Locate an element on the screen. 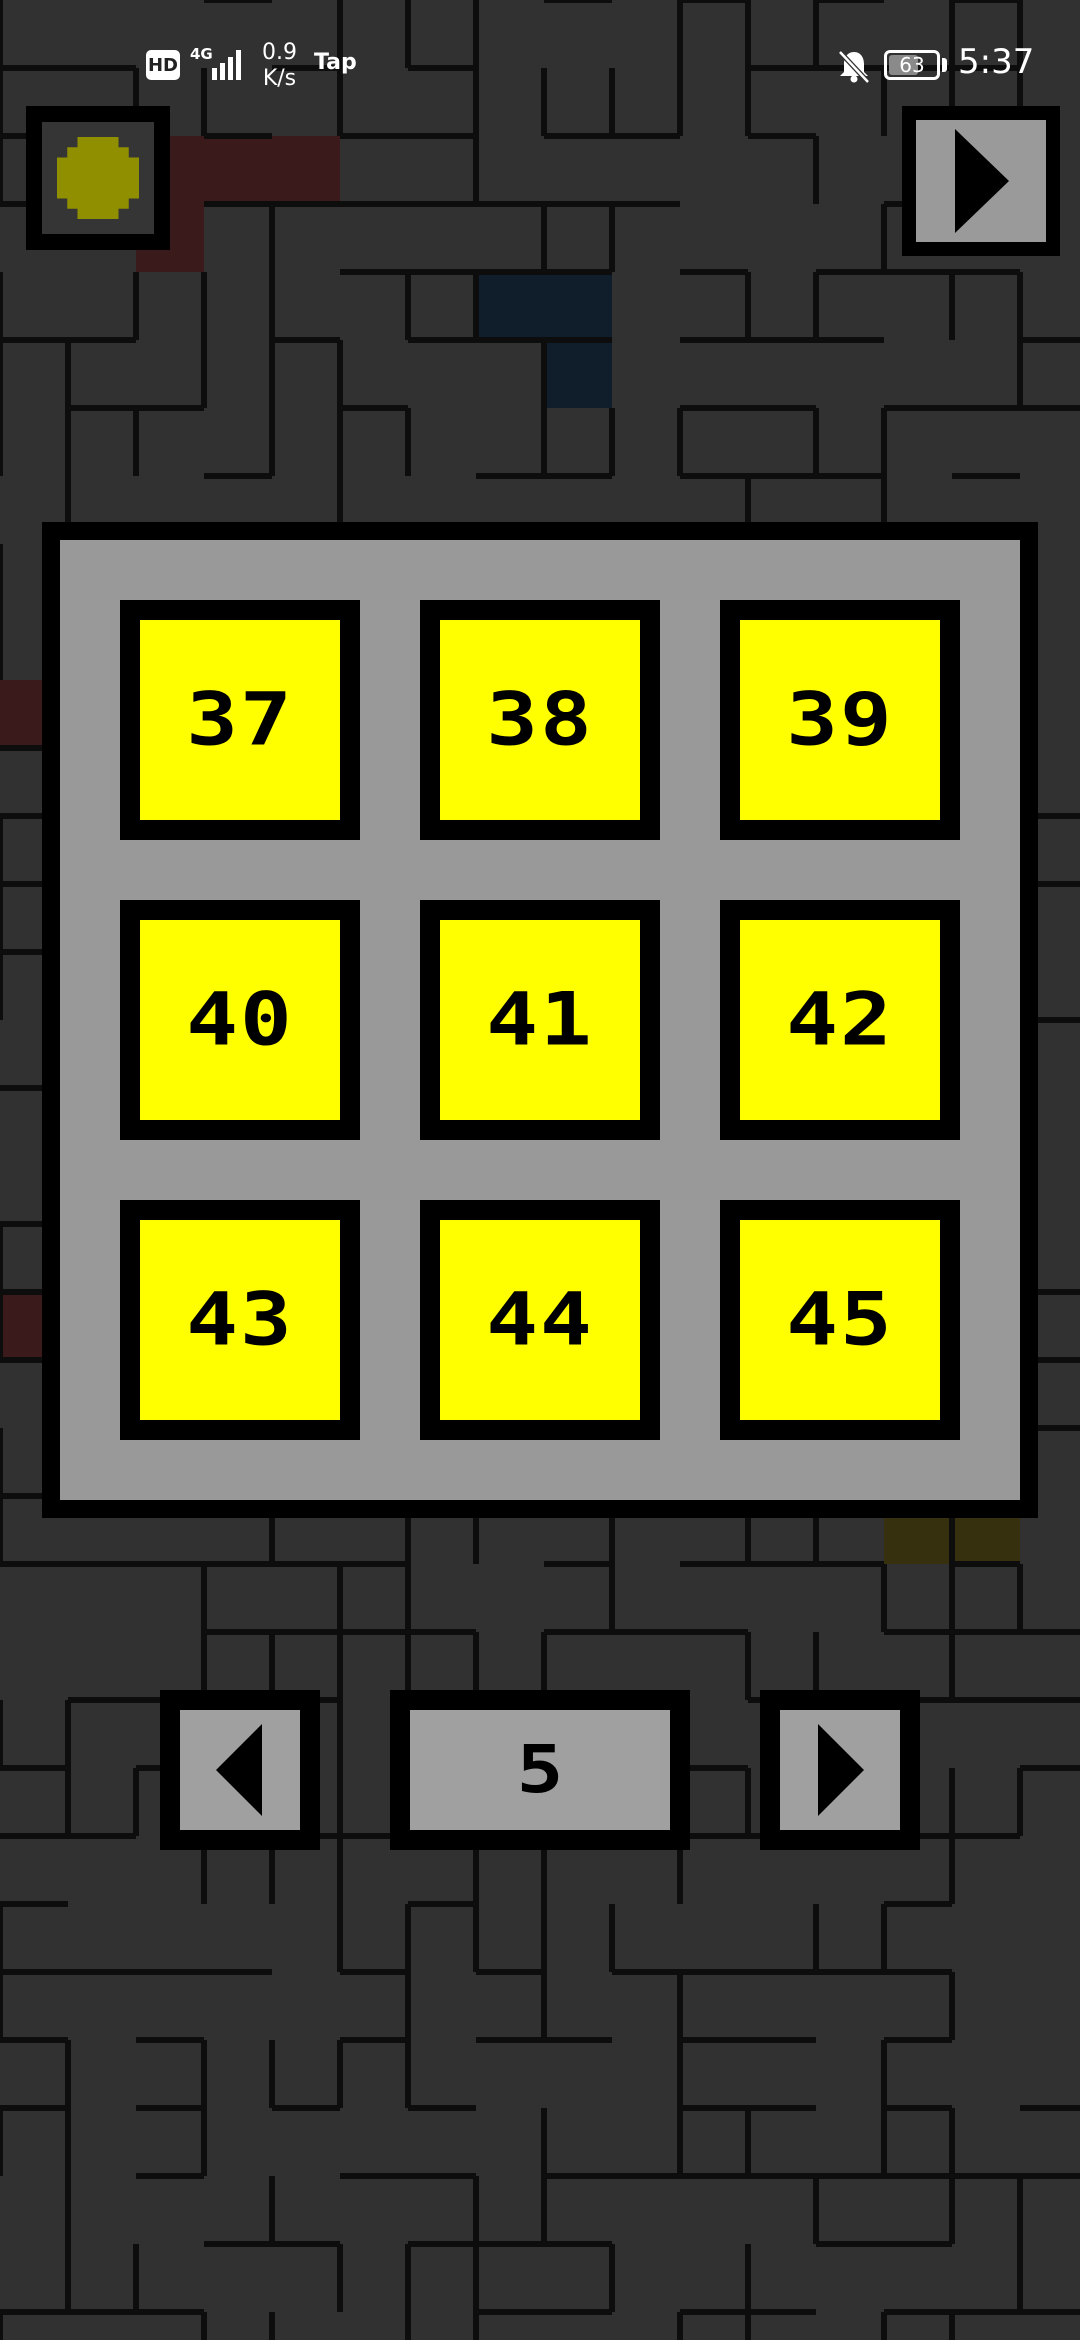  battery-icon: 63 is located at coordinates (912, 65).